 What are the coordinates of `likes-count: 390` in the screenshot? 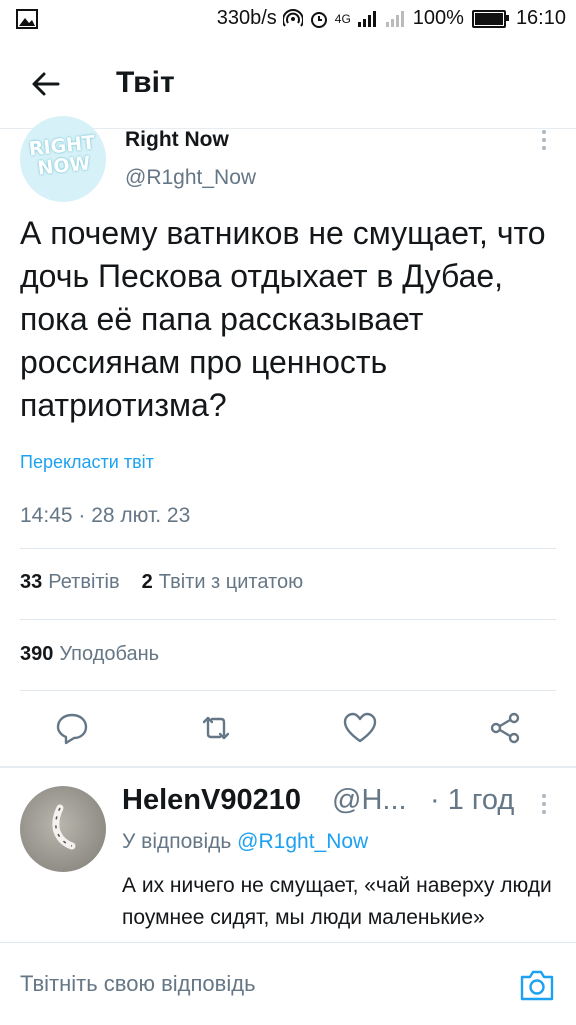 It's located at (37, 654).